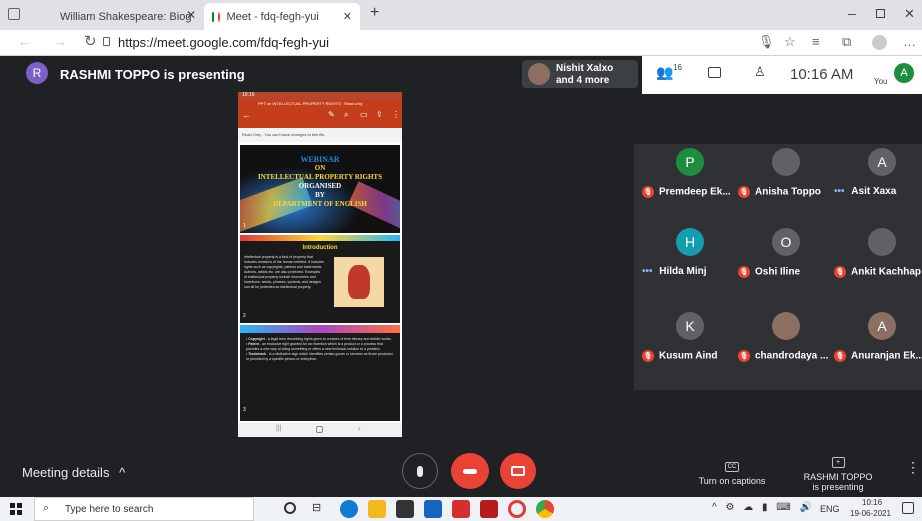 The image size is (922, 521). Describe the element at coordinates (913, 467) in the screenshot. I see `more-options-icon: ⋮` at that location.